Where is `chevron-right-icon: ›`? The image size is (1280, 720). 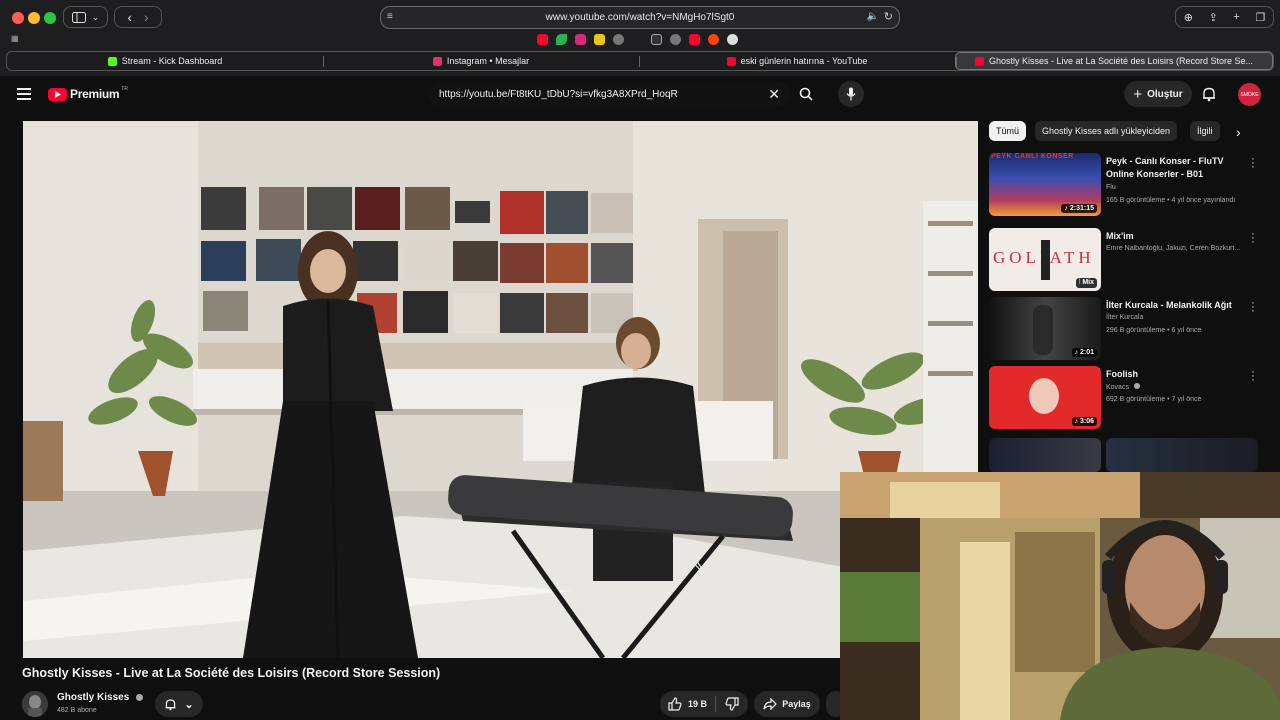
chevron-right-icon: › is located at coordinates (1238, 132).